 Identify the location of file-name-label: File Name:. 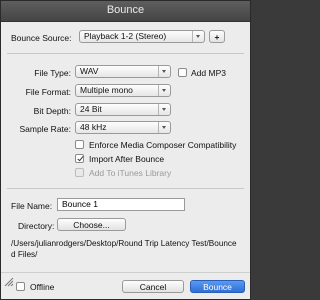
(32, 206).